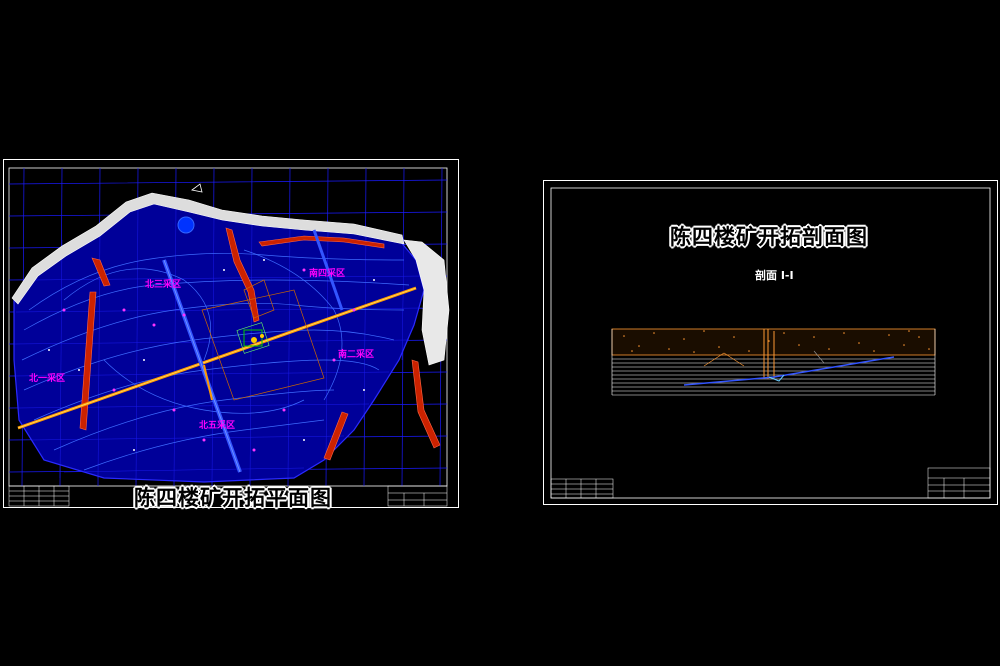 Image resolution: width=1000 pixels, height=666 pixels. What do you see at coordinates (356, 355) in the screenshot?
I see `zone-label-south-2: 南二采区` at bounding box center [356, 355].